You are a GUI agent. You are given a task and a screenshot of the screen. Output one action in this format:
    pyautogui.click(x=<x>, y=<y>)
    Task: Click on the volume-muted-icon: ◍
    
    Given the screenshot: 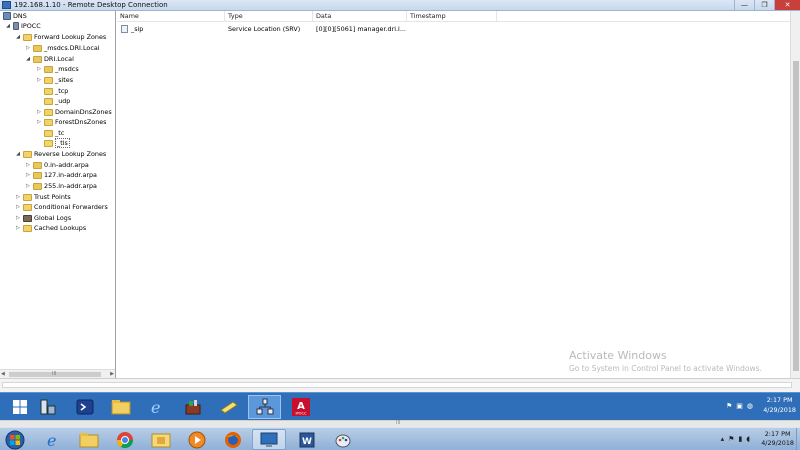 What is the action you would take?
    pyautogui.click(x=750, y=406)
    